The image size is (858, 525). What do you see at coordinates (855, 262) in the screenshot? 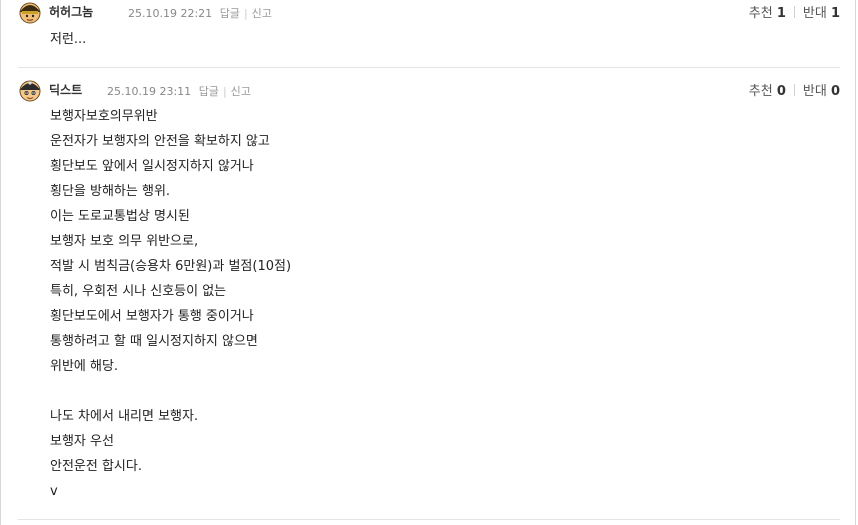
I see `right-border` at bounding box center [855, 262].